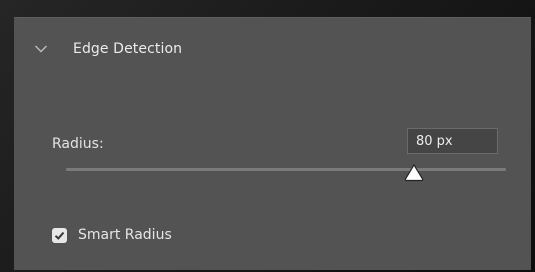 The width and height of the screenshot is (535, 272). I want to click on radius-field, so click(452, 141).